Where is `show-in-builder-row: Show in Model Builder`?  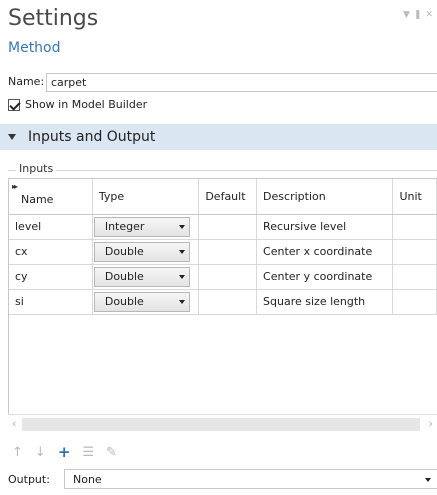
show-in-builder-row: Show in Model Builder is located at coordinates (77, 104).